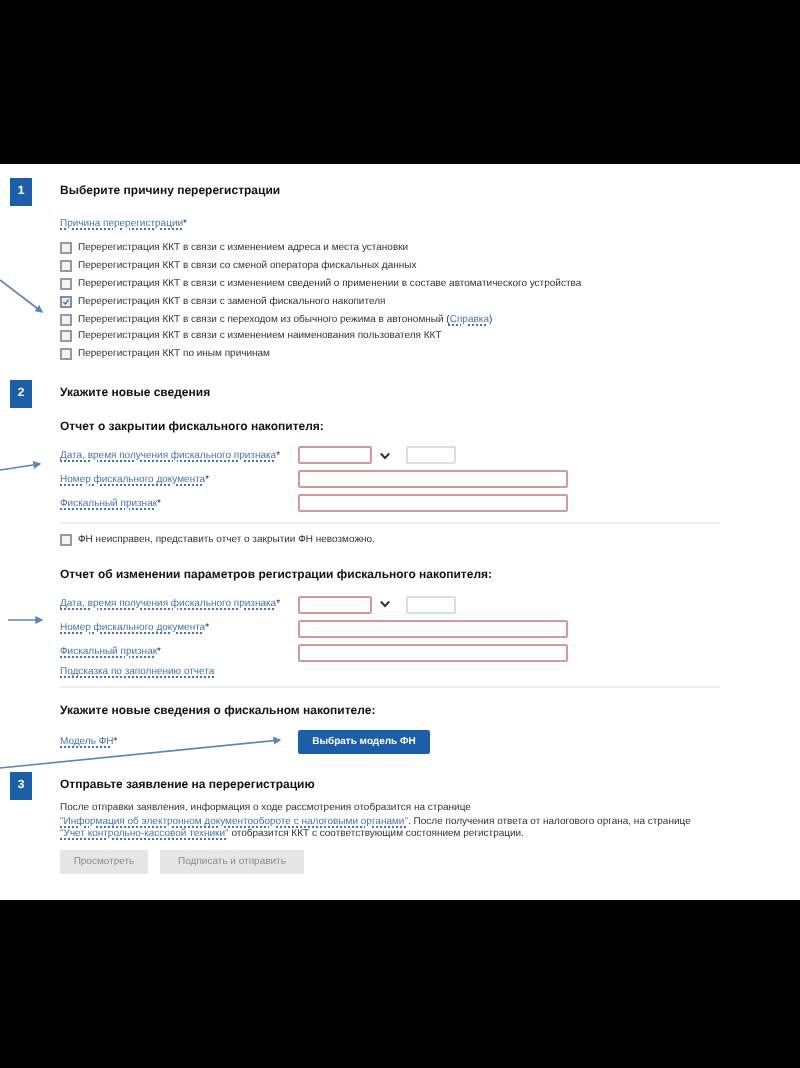 Image resolution: width=800 pixels, height=1068 pixels. Describe the element at coordinates (66, 539) in the screenshot. I see `checkbox` at that location.